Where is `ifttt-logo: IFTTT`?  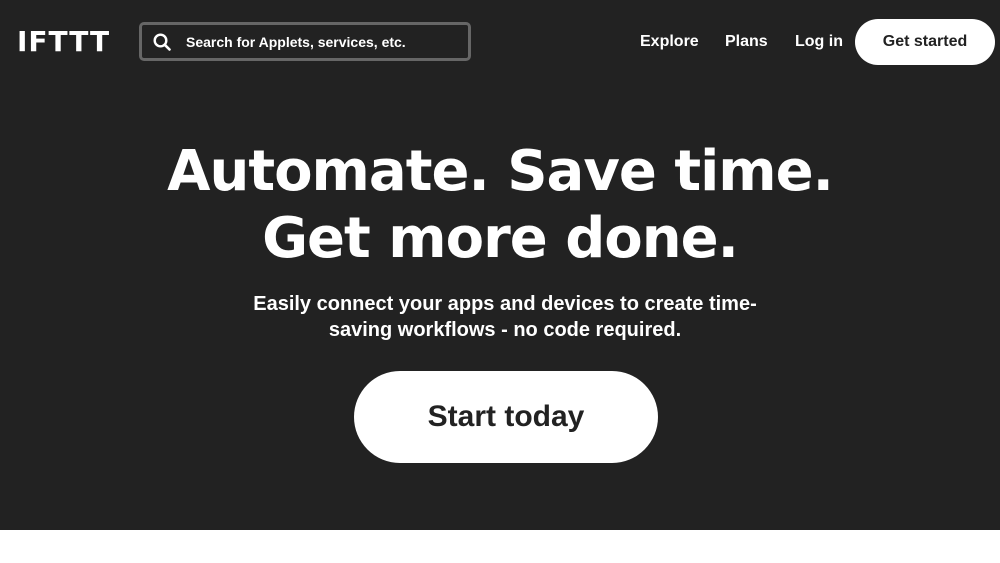 ifttt-logo: IFTTT is located at coordinates (63, 42).